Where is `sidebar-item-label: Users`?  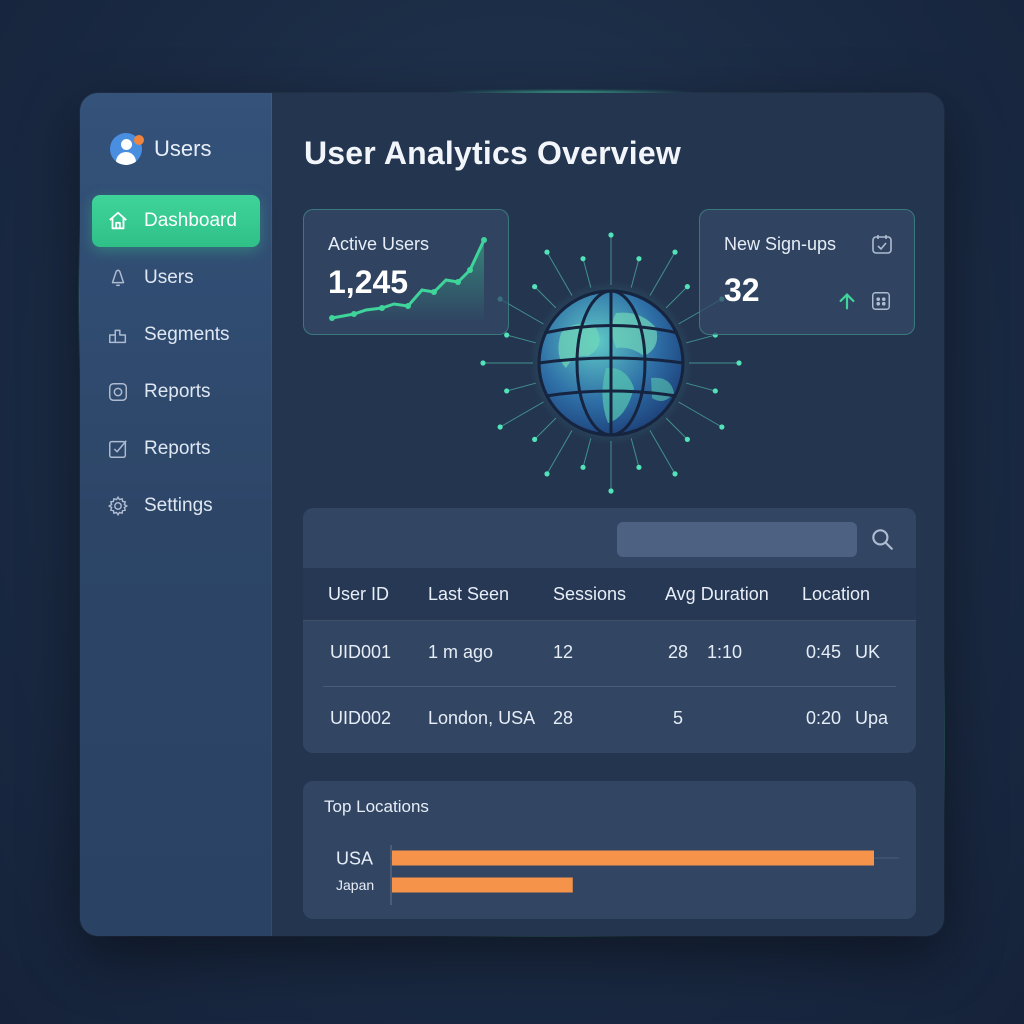 sidebar-item-label: Users is located at coordinates (169, 277).